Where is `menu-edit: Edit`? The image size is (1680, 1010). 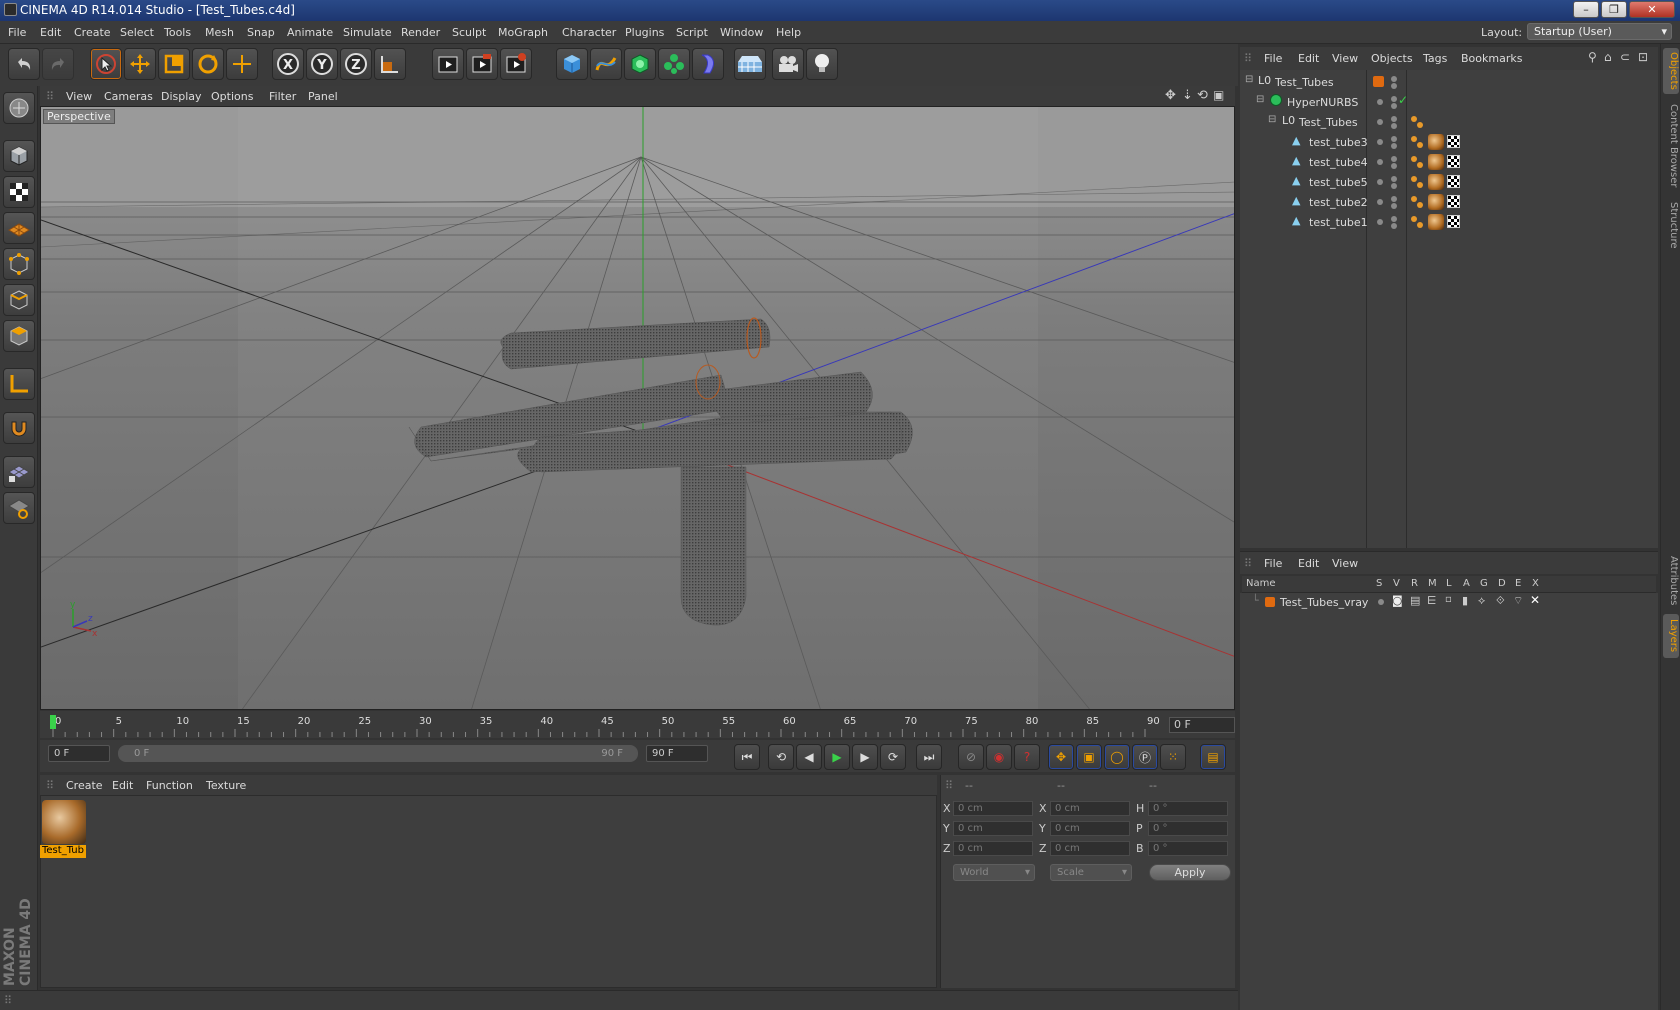
menu-edit: Edit is located at coordinates (50, 32).